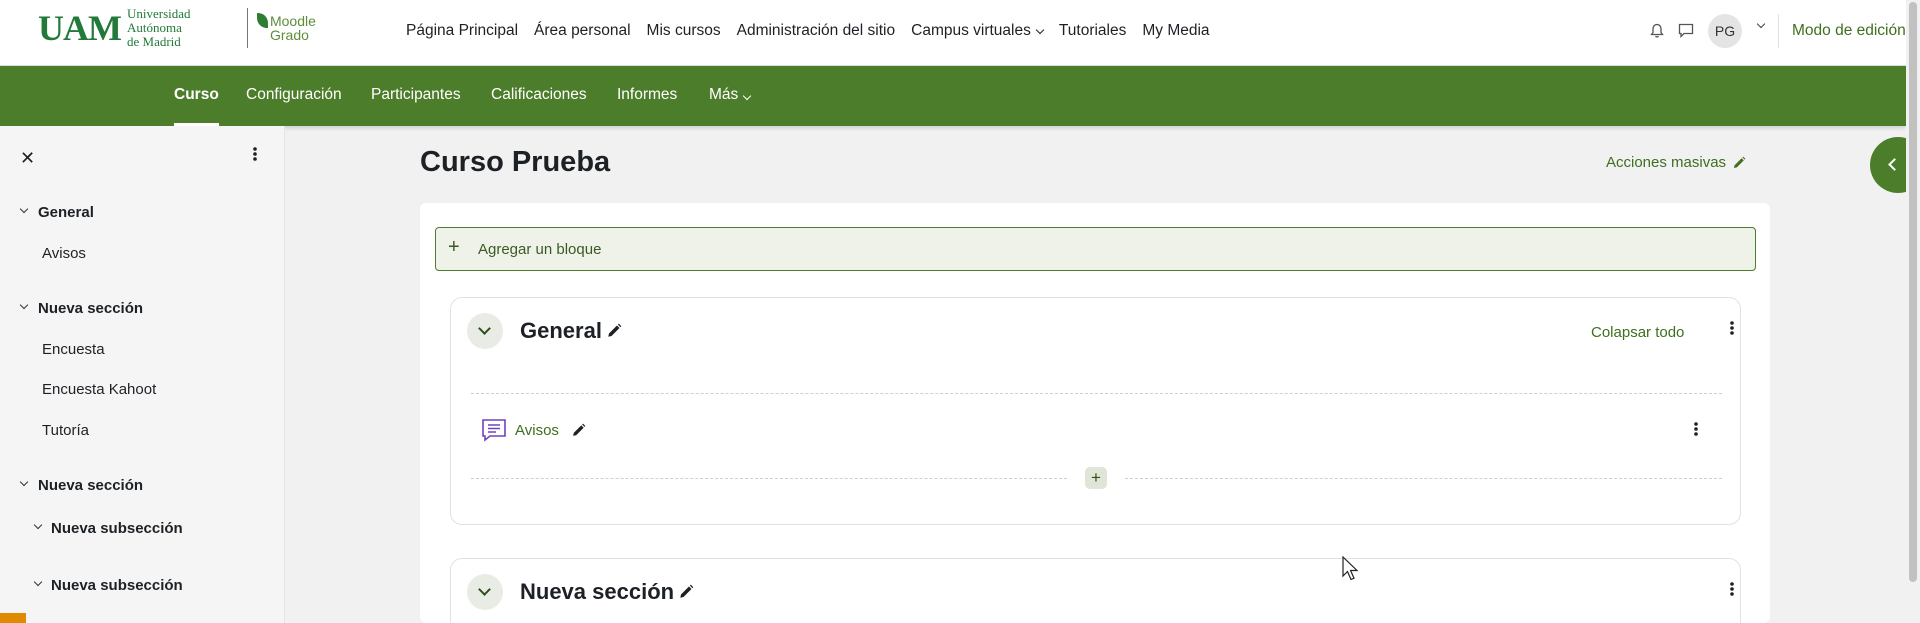 This screenshot has width=1920, height=623. What do you see at coordinates (684, 31) in the screenshot?
I see `nav-mis-cursos: Mis cursos` at bounding box center [684, 31].